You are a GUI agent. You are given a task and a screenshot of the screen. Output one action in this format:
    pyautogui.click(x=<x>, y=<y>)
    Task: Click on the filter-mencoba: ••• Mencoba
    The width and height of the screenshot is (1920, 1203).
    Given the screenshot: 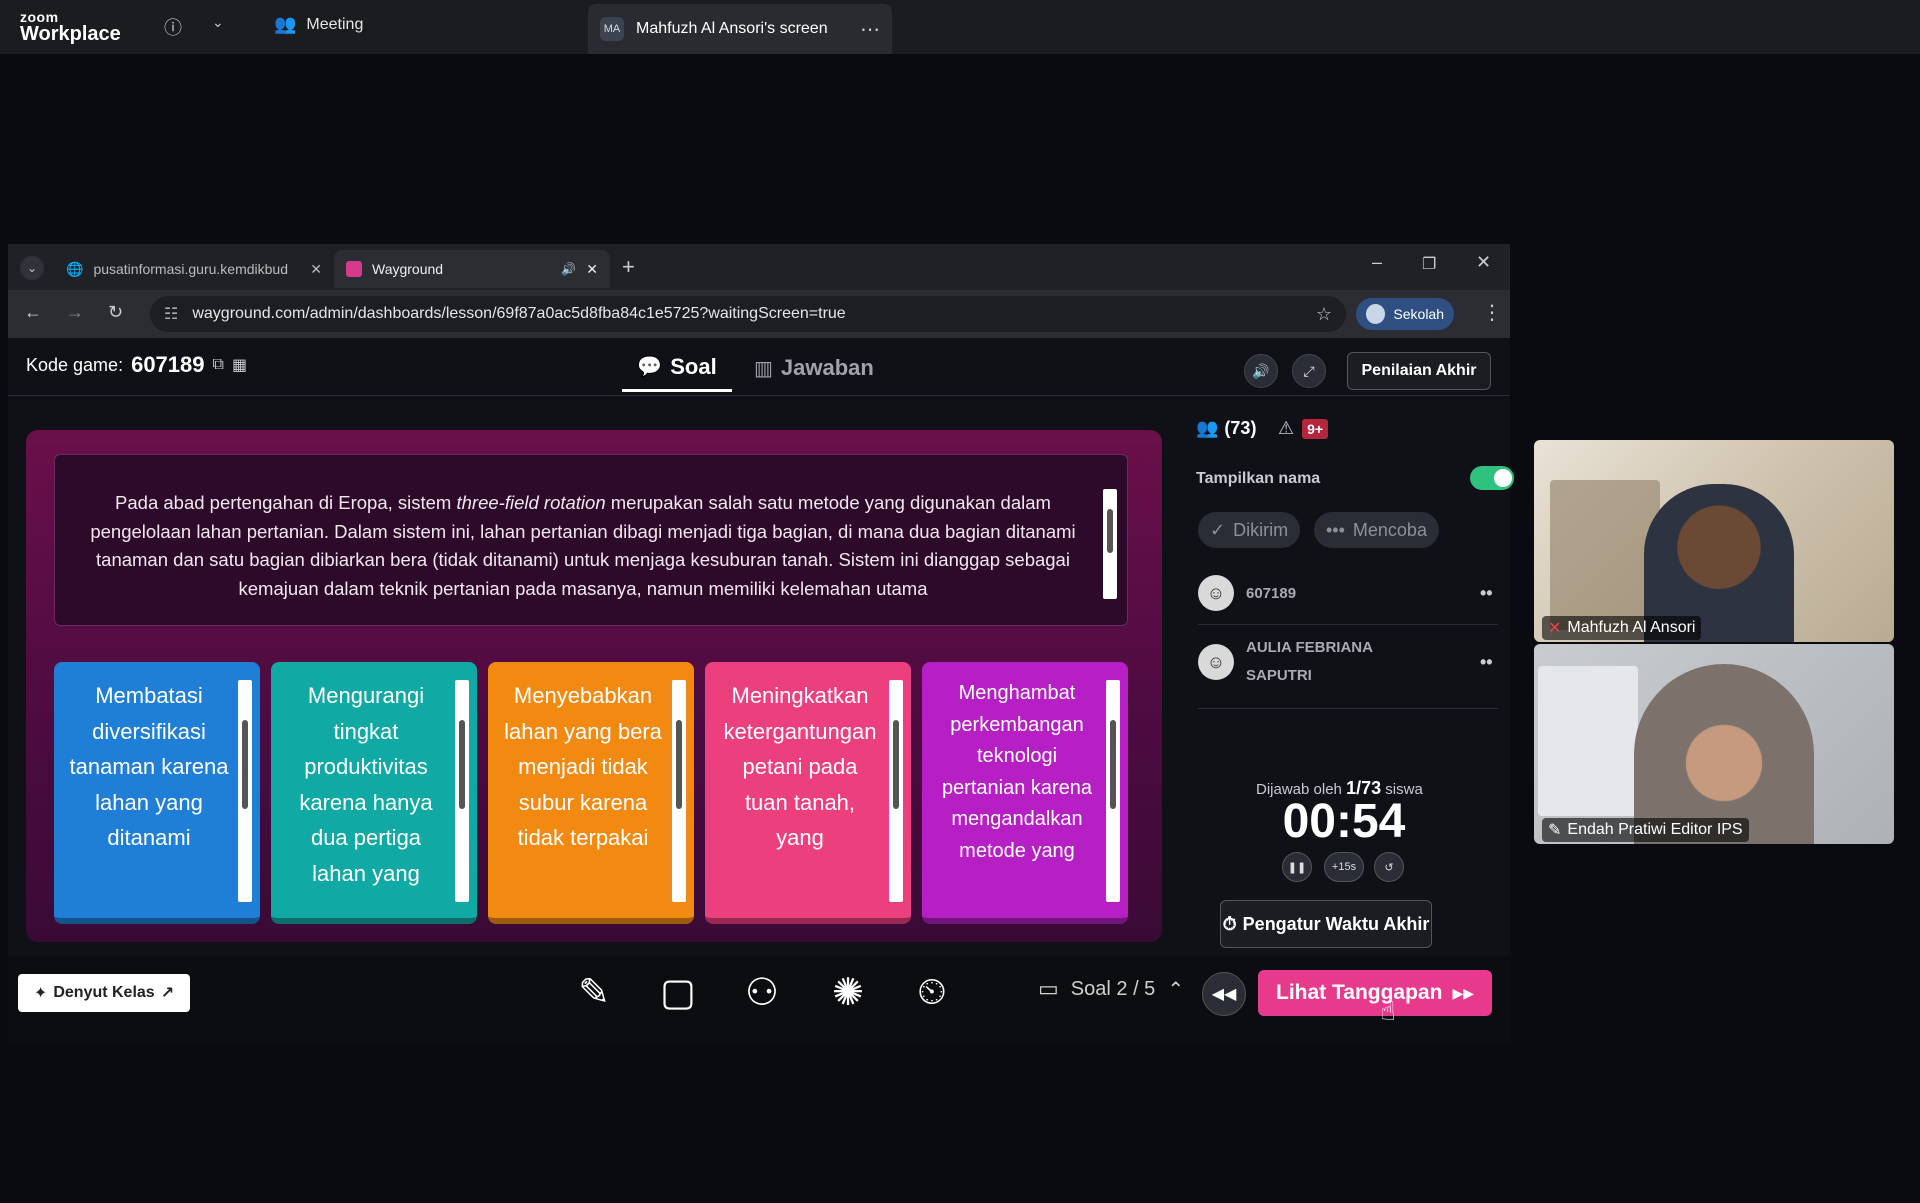 What is the action you would take?
    pyautogui.click(x=1376, y=530)
    